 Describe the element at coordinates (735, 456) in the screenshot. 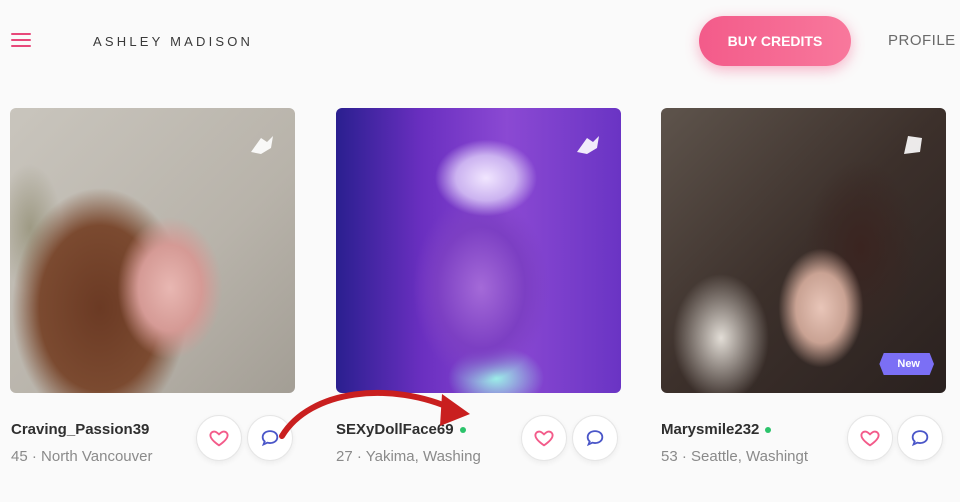

I see `profile-location: 53 · Seattle, Washingt` at that location.